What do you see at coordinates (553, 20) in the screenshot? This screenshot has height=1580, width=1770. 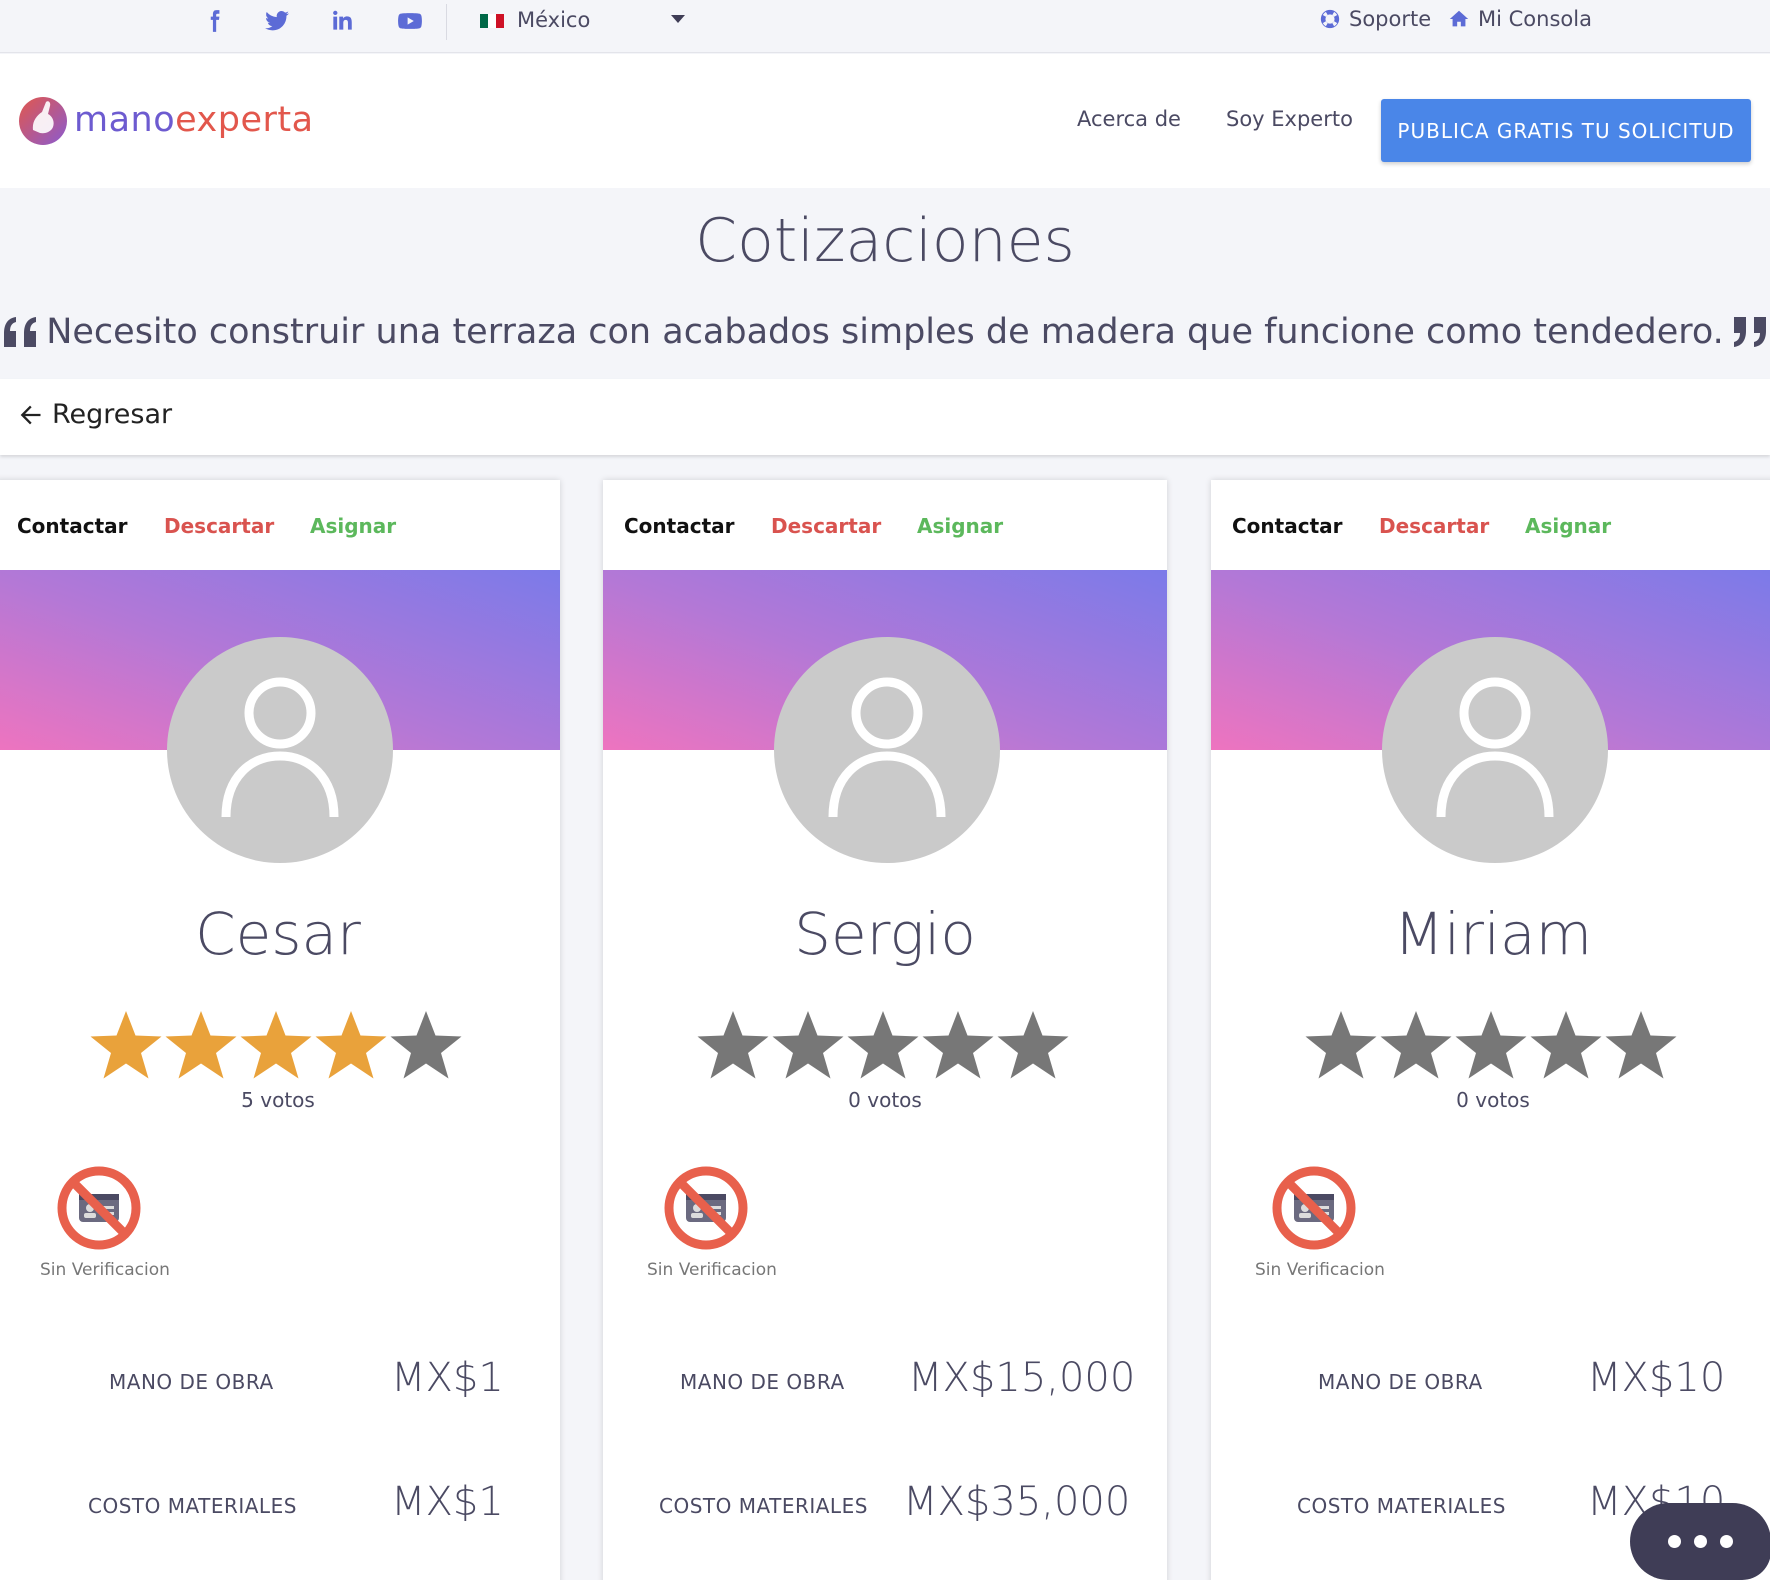 I see `country-select: México` at bounding box center [553, 20].